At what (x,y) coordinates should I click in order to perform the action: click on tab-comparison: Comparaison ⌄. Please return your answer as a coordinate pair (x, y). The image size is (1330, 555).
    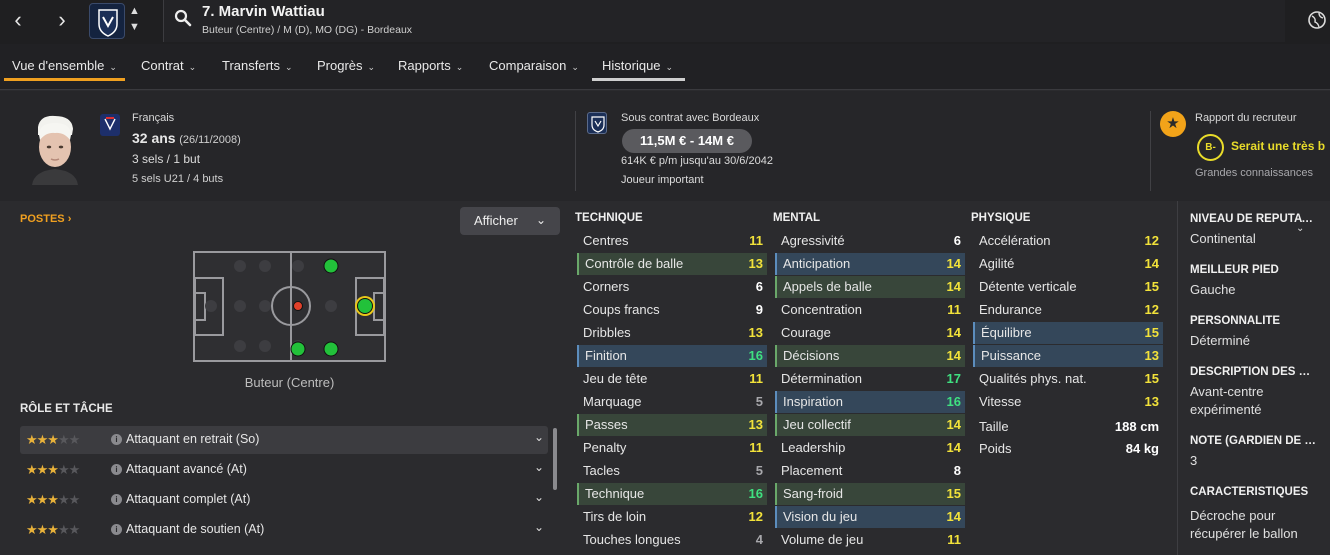
    Looking at the image, I should click on (534, 65).